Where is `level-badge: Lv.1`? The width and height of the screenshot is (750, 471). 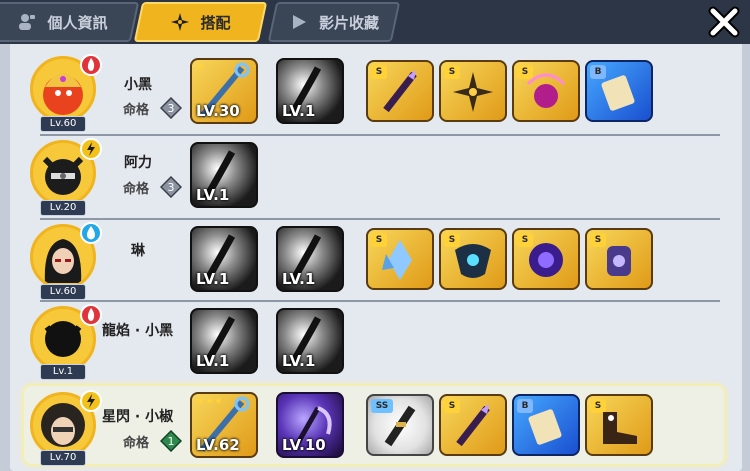
level-badge: Lv.1 is located at coordinates (63, 372).